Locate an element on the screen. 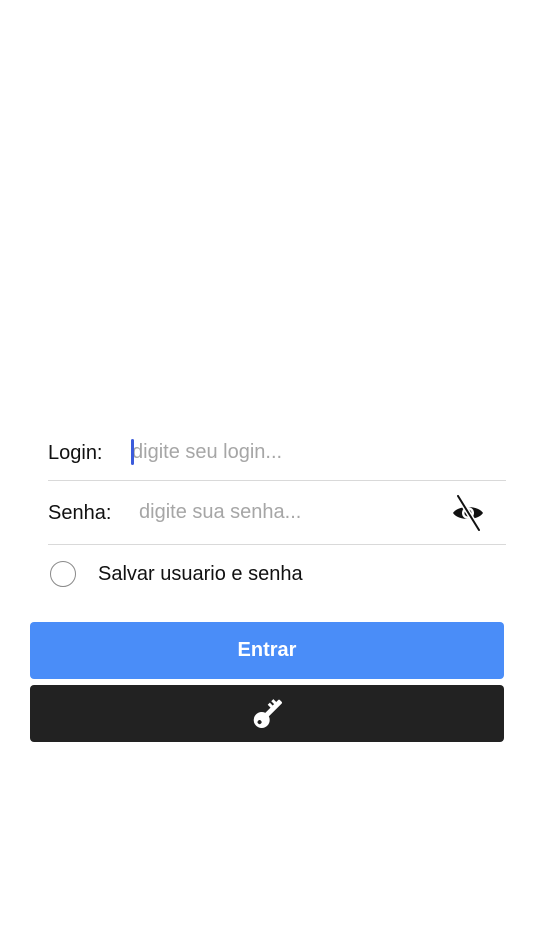  login-input is located at coordinates (319, 452).